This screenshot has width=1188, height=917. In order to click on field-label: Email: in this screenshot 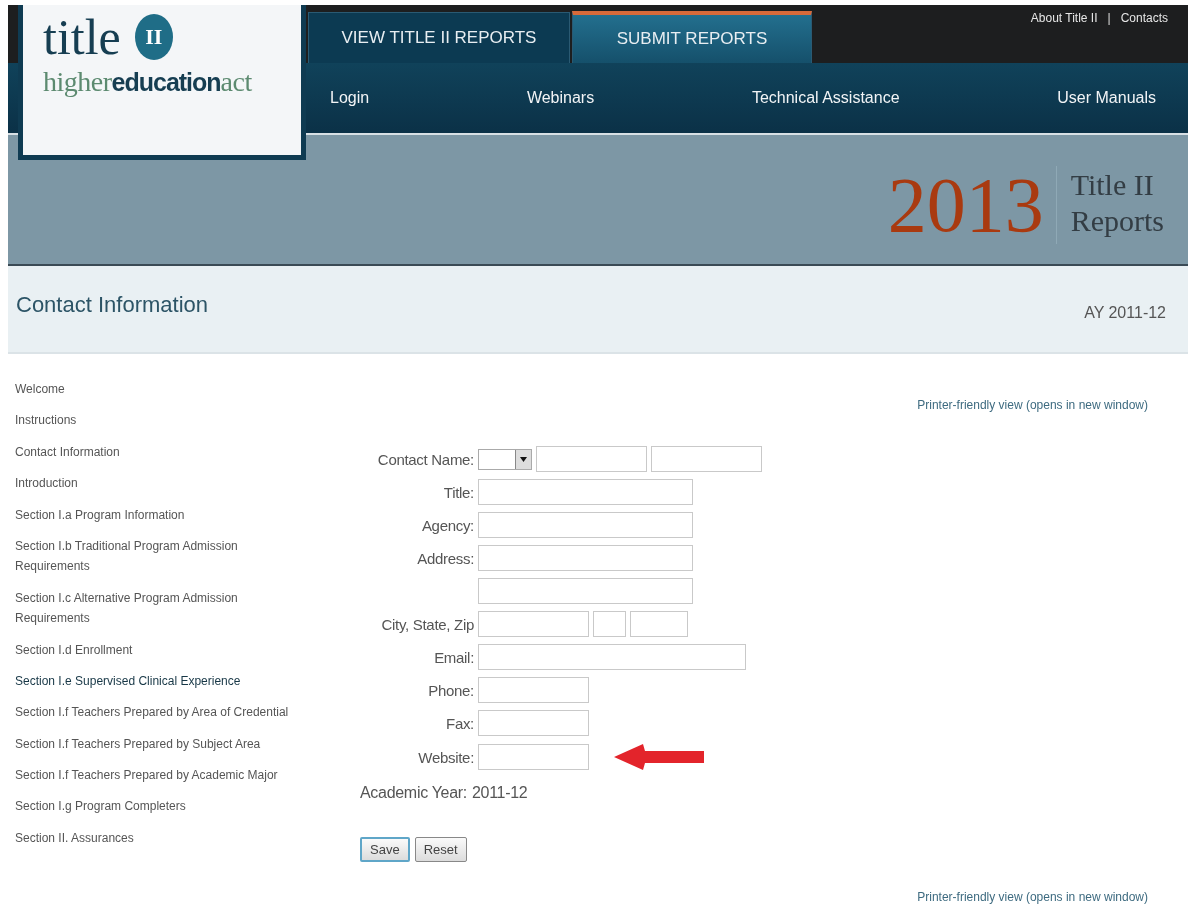, I will do `click(453, 657)`.